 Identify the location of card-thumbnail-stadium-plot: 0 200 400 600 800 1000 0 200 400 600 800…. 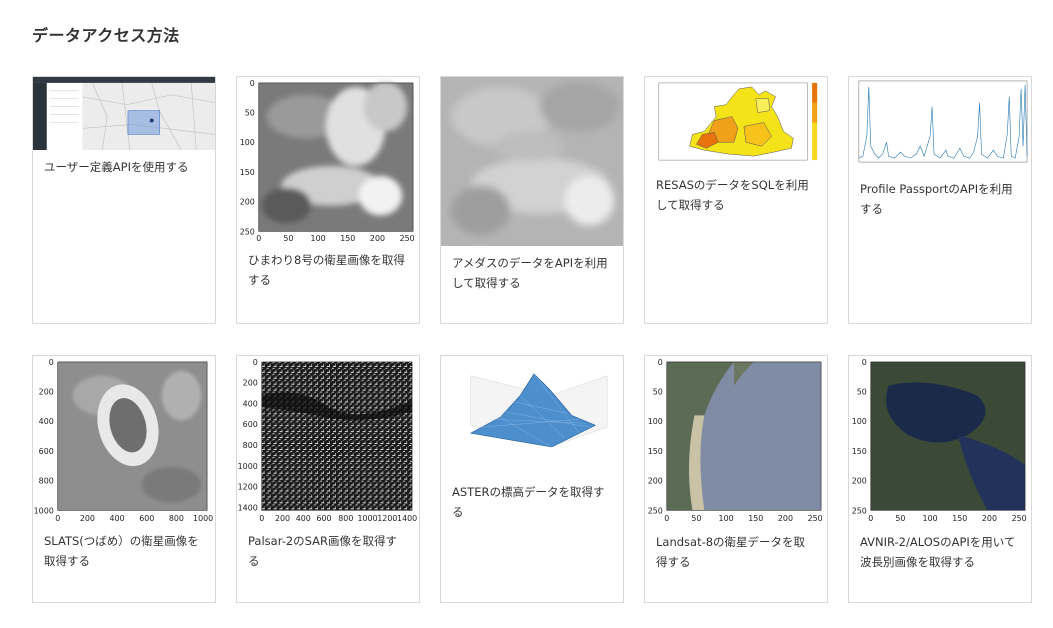
(124, 440).